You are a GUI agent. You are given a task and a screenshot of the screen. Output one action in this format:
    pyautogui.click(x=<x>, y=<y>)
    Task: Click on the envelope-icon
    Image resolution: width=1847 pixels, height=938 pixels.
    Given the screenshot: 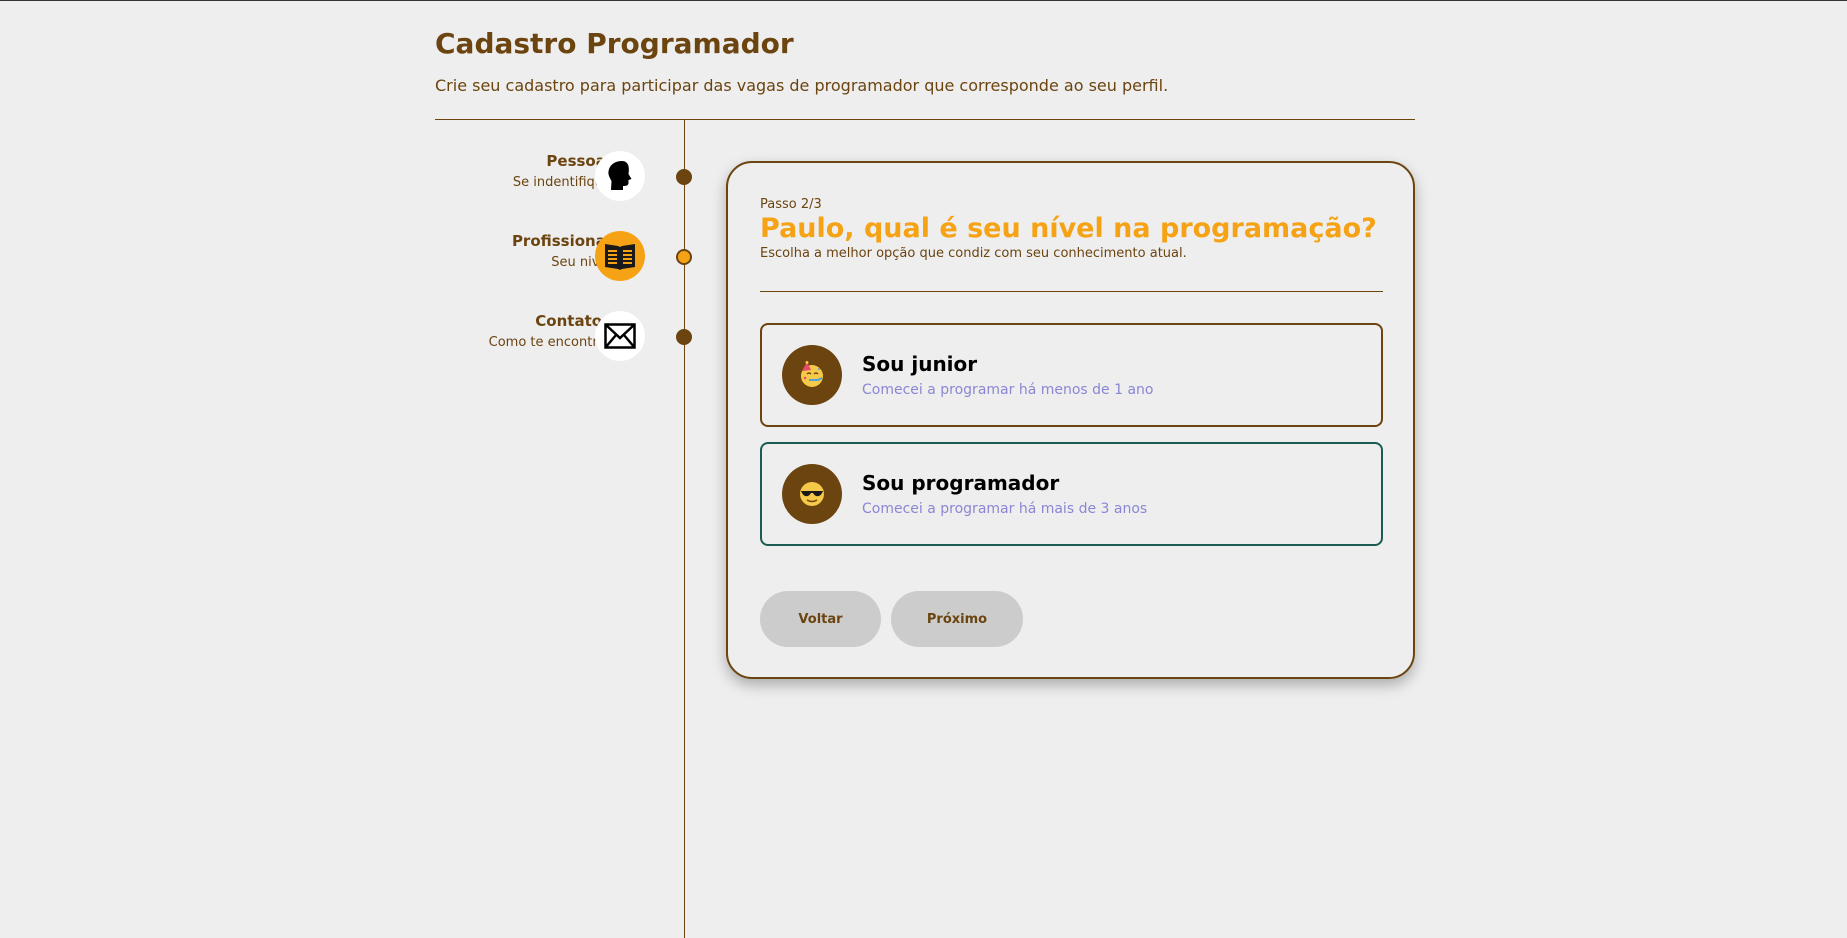 What is the action you would take?
    pyautogui.click(x=620, y=336)
    